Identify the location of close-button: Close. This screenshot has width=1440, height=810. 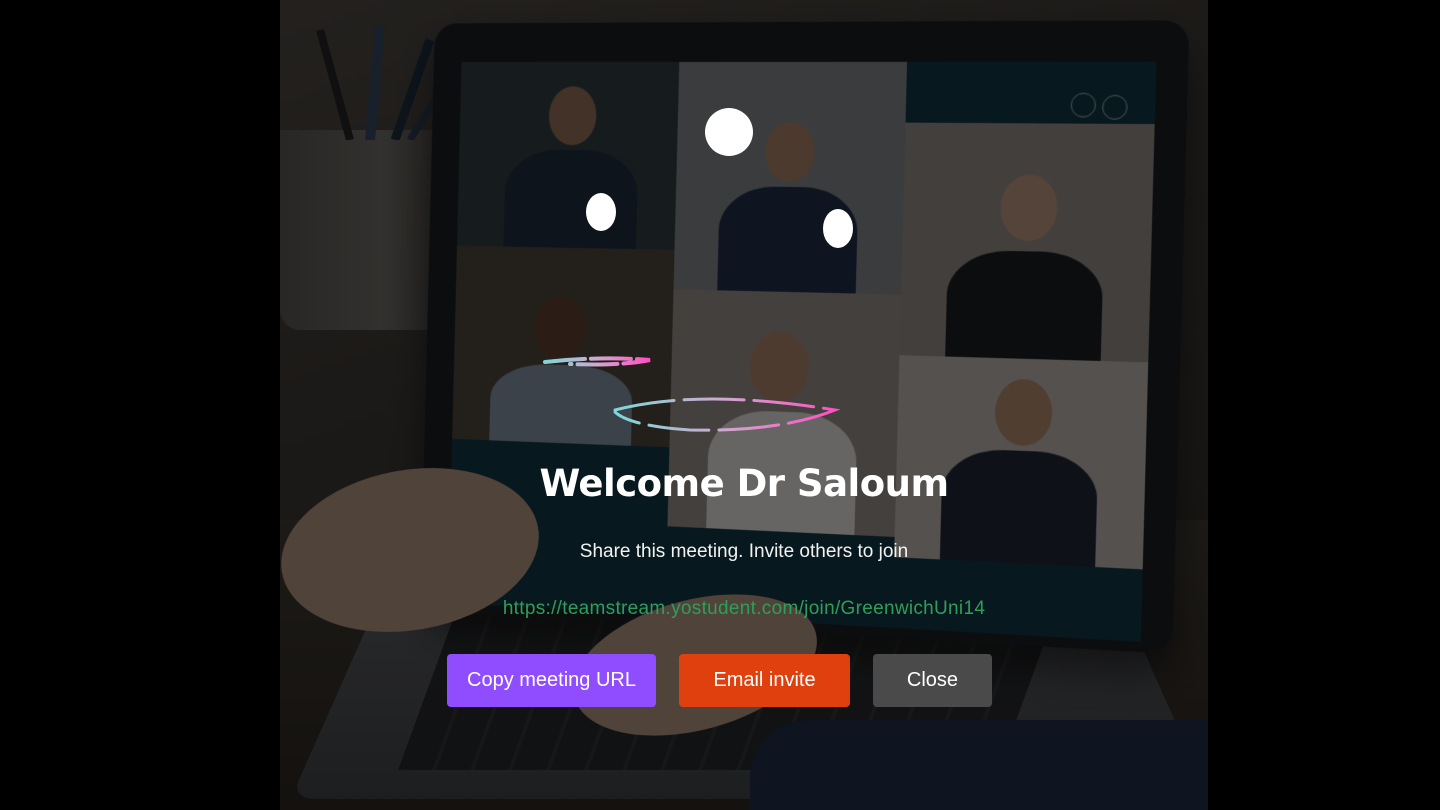
(932, 680).